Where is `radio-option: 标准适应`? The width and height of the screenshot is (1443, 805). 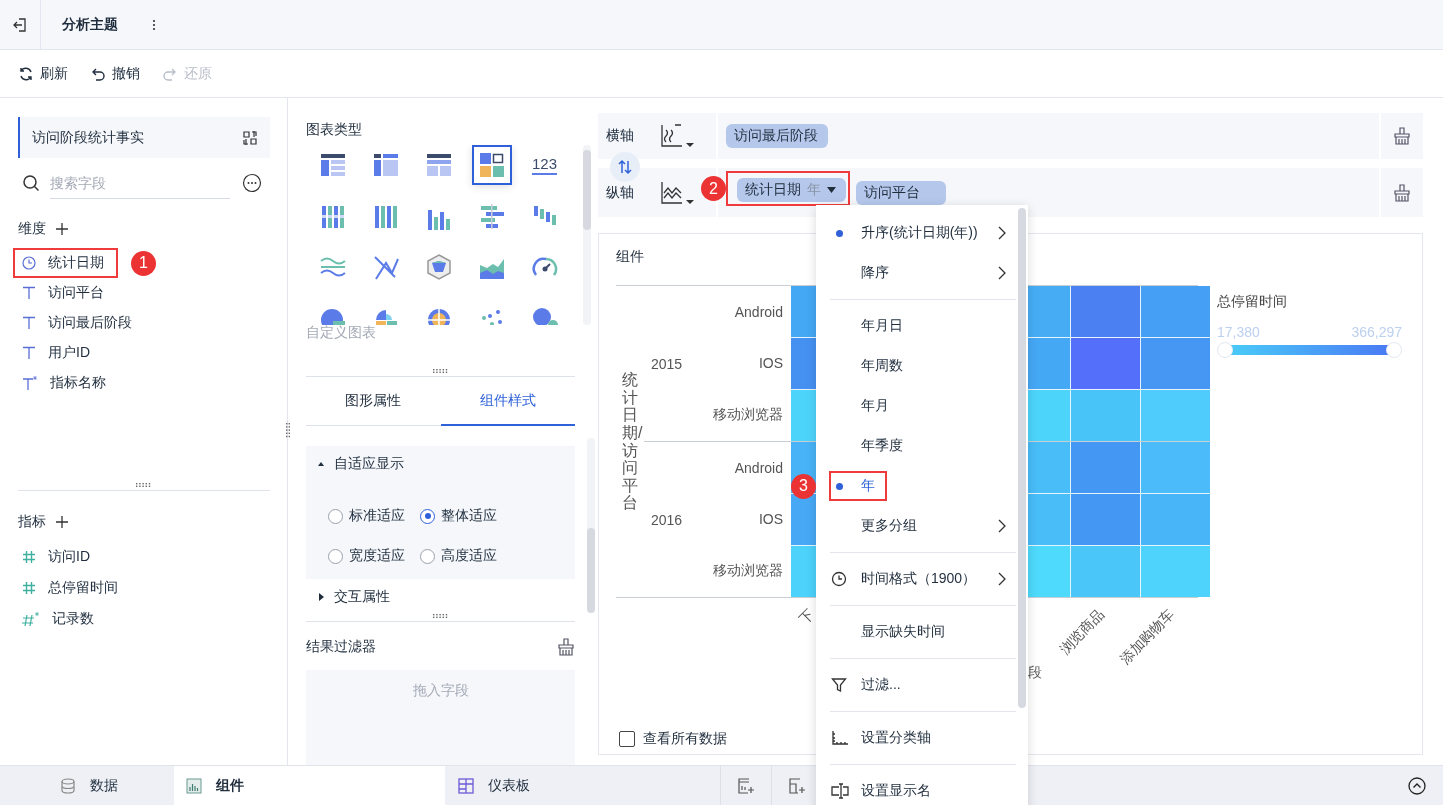 radio-option: 标准适应 is located at coordinates (374, 516).